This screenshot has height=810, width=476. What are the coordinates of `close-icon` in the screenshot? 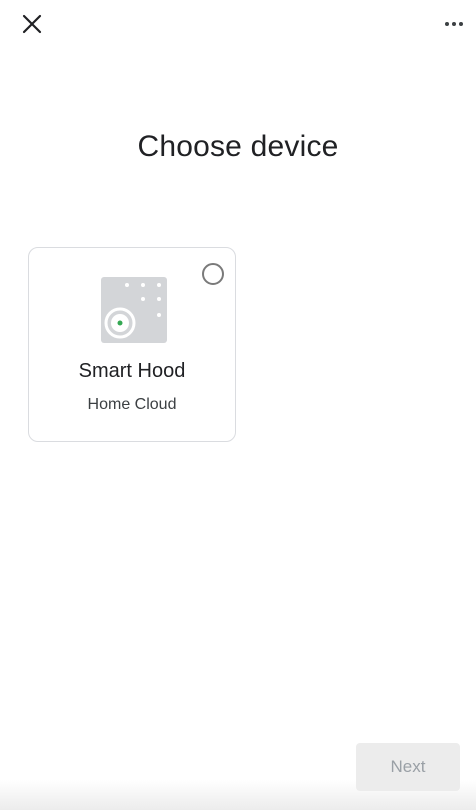 It's located at (32, 24).